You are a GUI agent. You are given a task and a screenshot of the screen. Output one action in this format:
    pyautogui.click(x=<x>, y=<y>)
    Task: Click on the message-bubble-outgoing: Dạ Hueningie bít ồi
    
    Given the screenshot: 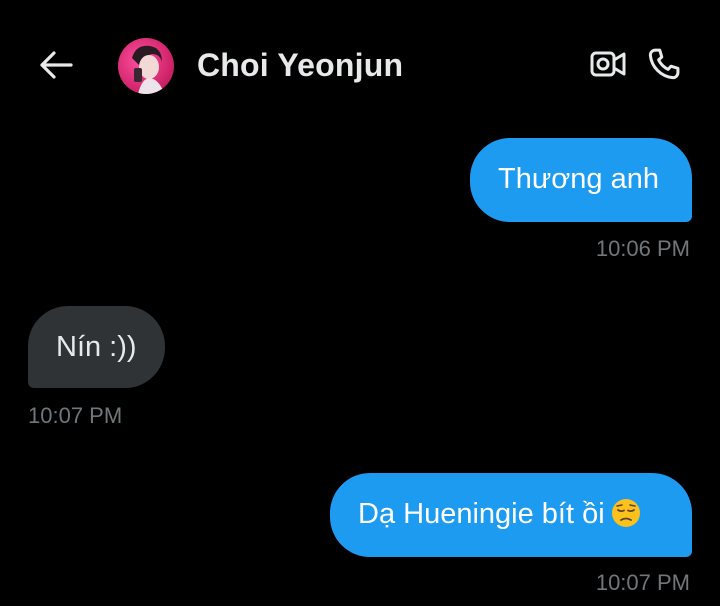 What is the action you would take?
    pyautogui.click(x=511, y=515)
    